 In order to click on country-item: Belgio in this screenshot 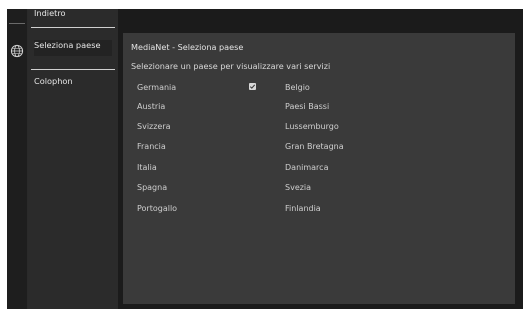, I will do `click(297, 87)`.